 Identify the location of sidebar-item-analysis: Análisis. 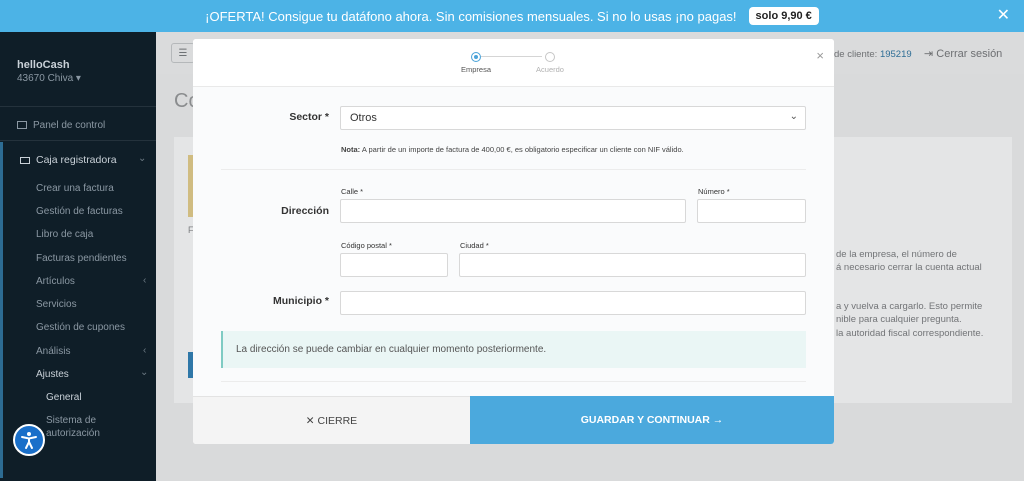
(53, 351).